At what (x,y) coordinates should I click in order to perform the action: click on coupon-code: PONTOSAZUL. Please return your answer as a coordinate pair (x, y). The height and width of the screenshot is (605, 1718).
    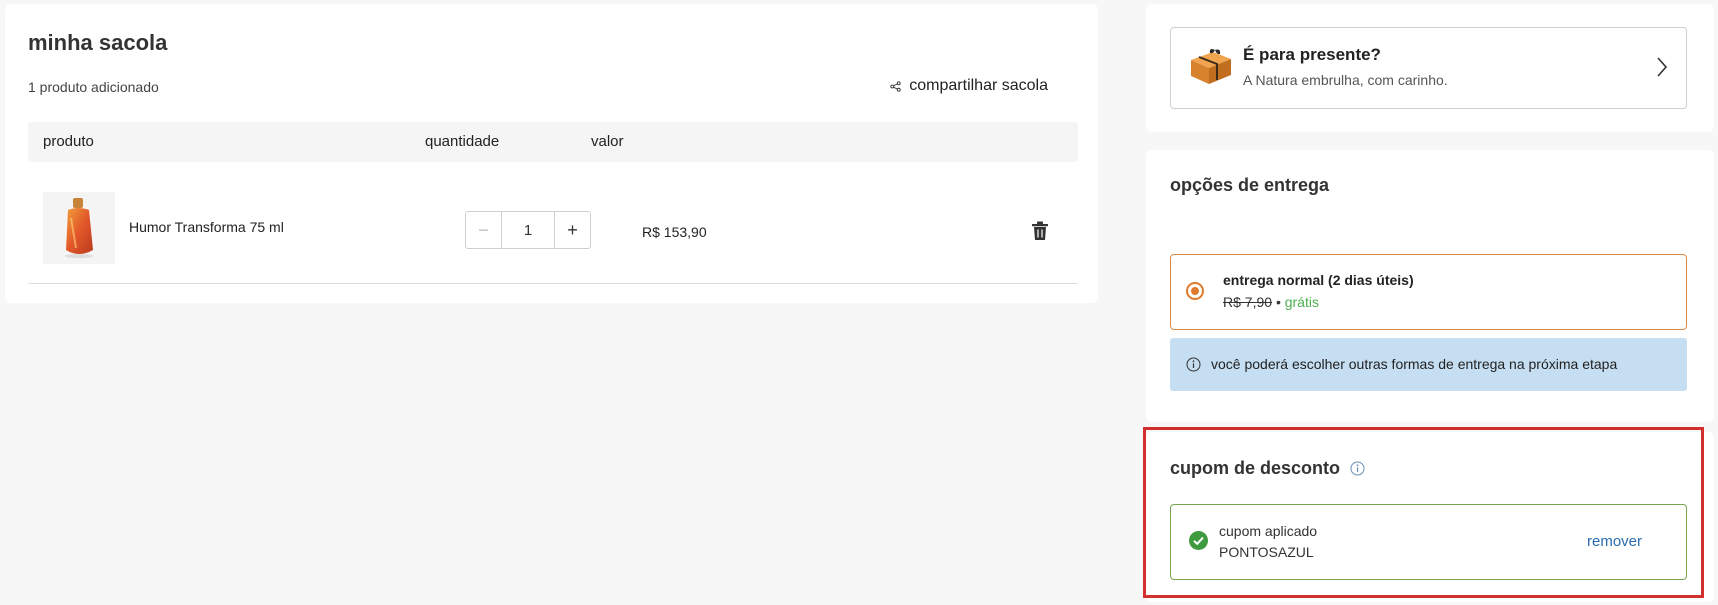
    Looking at the image, I should click on (1266, 552).